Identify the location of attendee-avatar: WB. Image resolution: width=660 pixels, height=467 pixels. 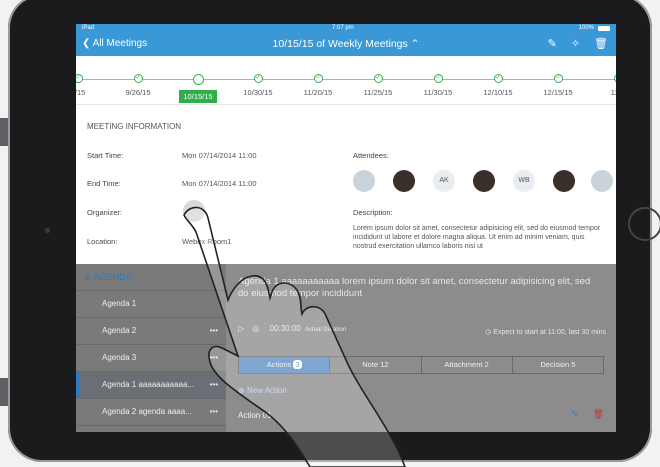
(524, 181).